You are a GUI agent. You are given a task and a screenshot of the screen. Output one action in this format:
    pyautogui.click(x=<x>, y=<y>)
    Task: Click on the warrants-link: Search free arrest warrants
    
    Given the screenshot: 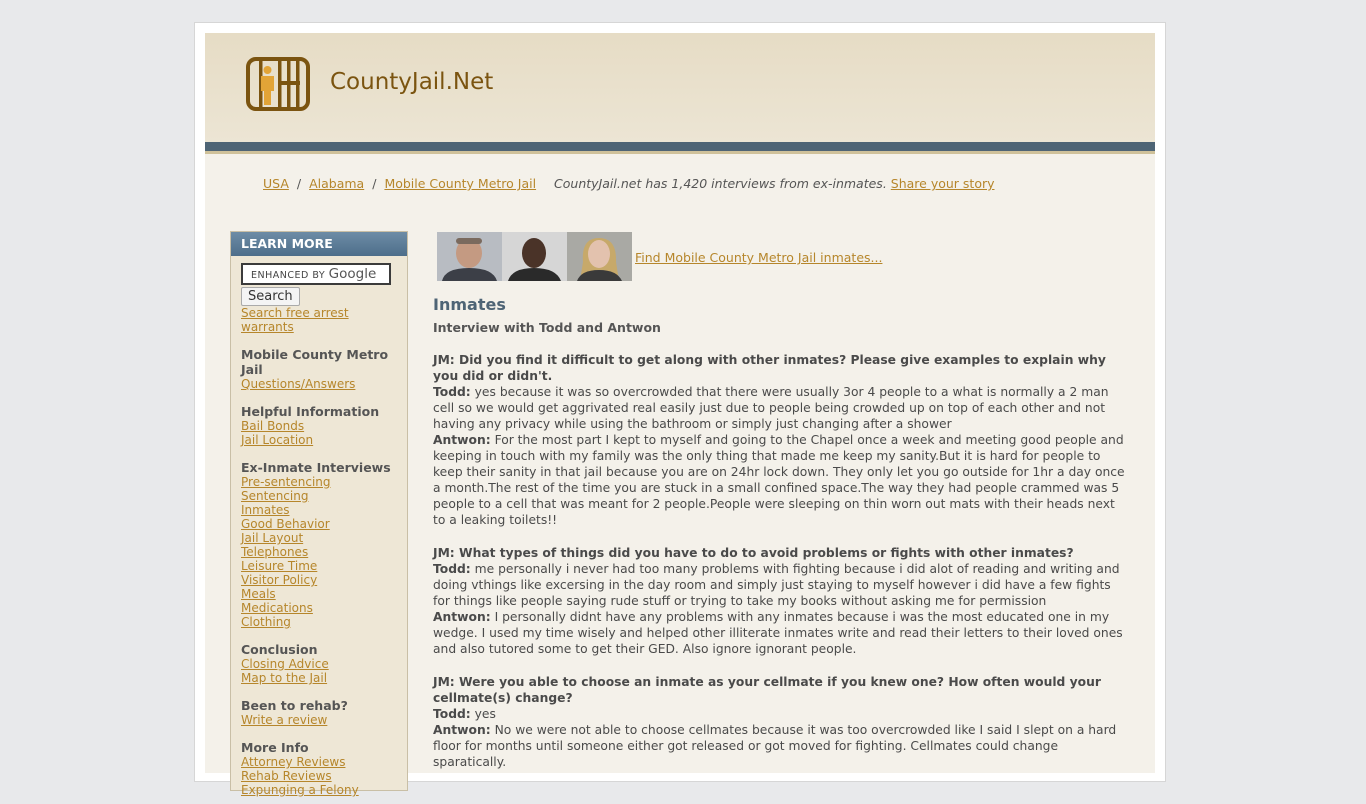 What is the action you would take?
    pyautogui.click(x=319, y=320)
    